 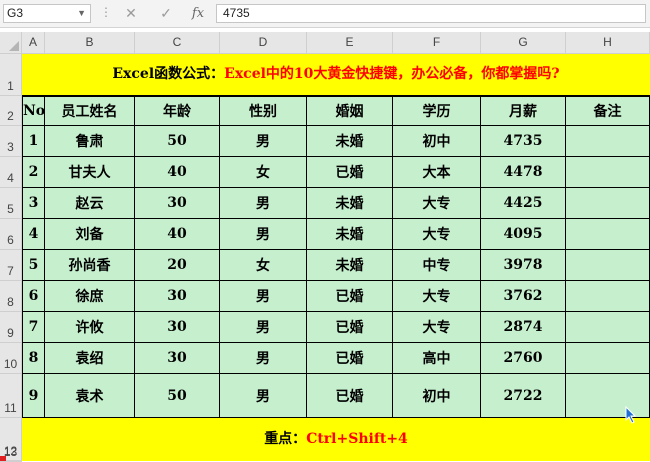 What do you see at coordinates (33, 234) in the screenshot?
I see `table-cell: 4` at bounding box center [33, 234].